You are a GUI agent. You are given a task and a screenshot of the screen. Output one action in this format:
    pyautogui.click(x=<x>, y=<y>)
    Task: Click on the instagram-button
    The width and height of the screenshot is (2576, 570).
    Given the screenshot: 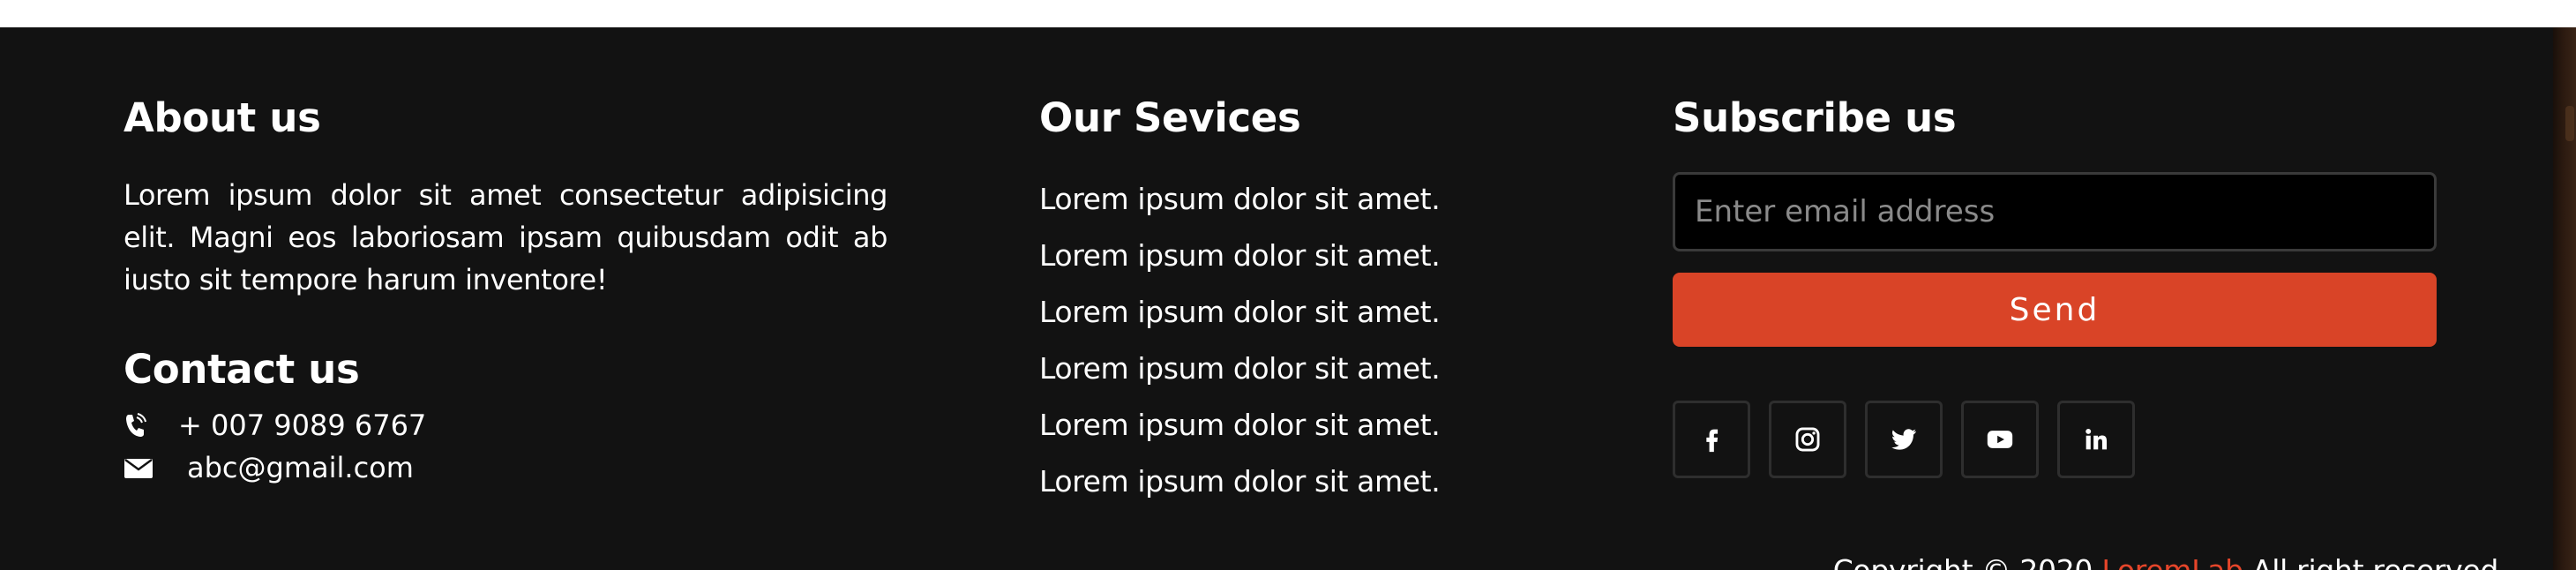 What is the action you would take?
    pyautogui.click(x=1808, y=439)
    